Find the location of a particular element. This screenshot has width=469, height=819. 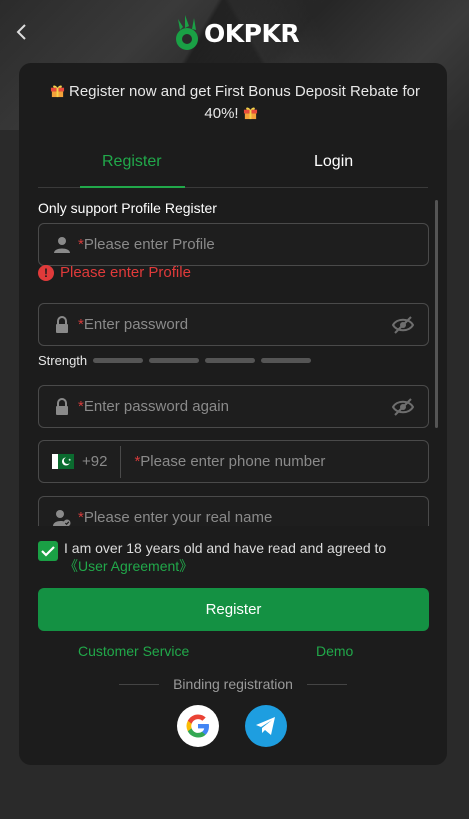

logo-text: OKPKR is located at coordinates (252, 33).